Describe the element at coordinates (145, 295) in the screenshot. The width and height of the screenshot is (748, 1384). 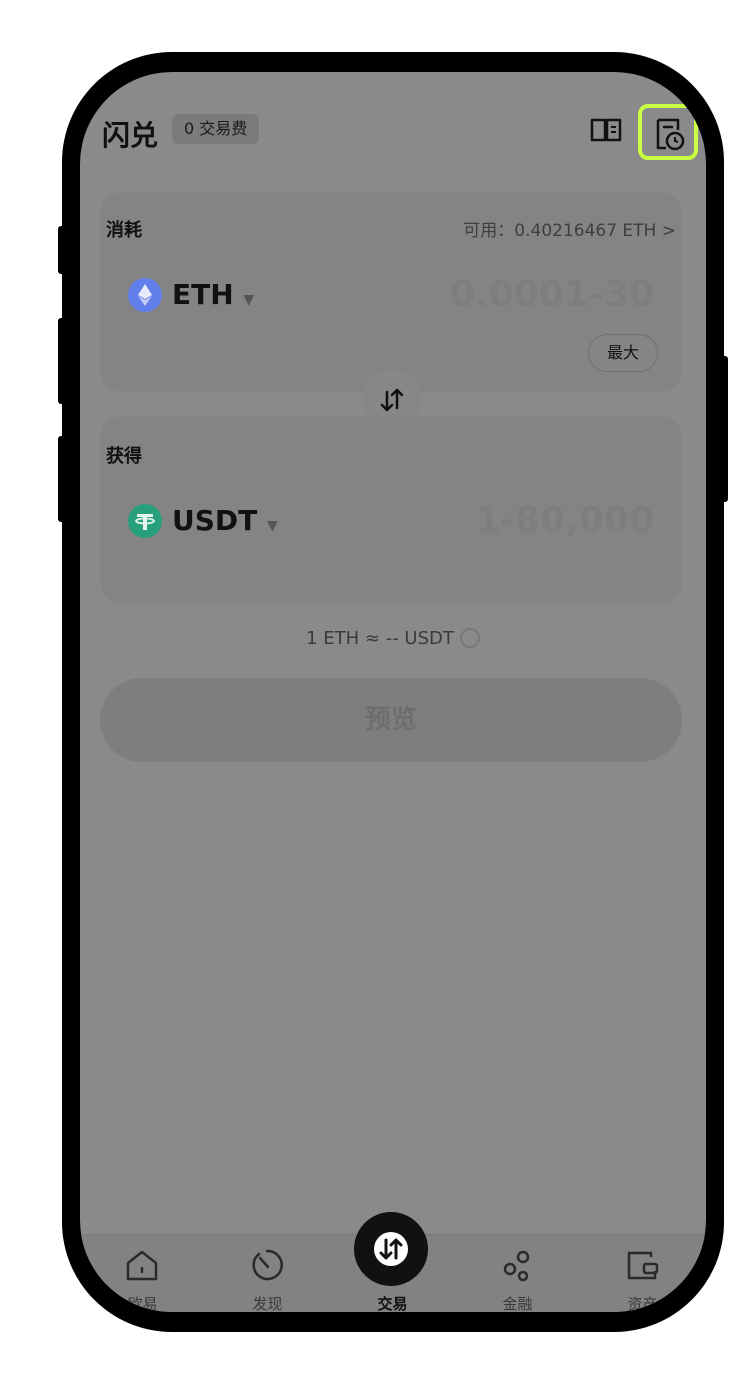
I see `eth-icon` at that location.